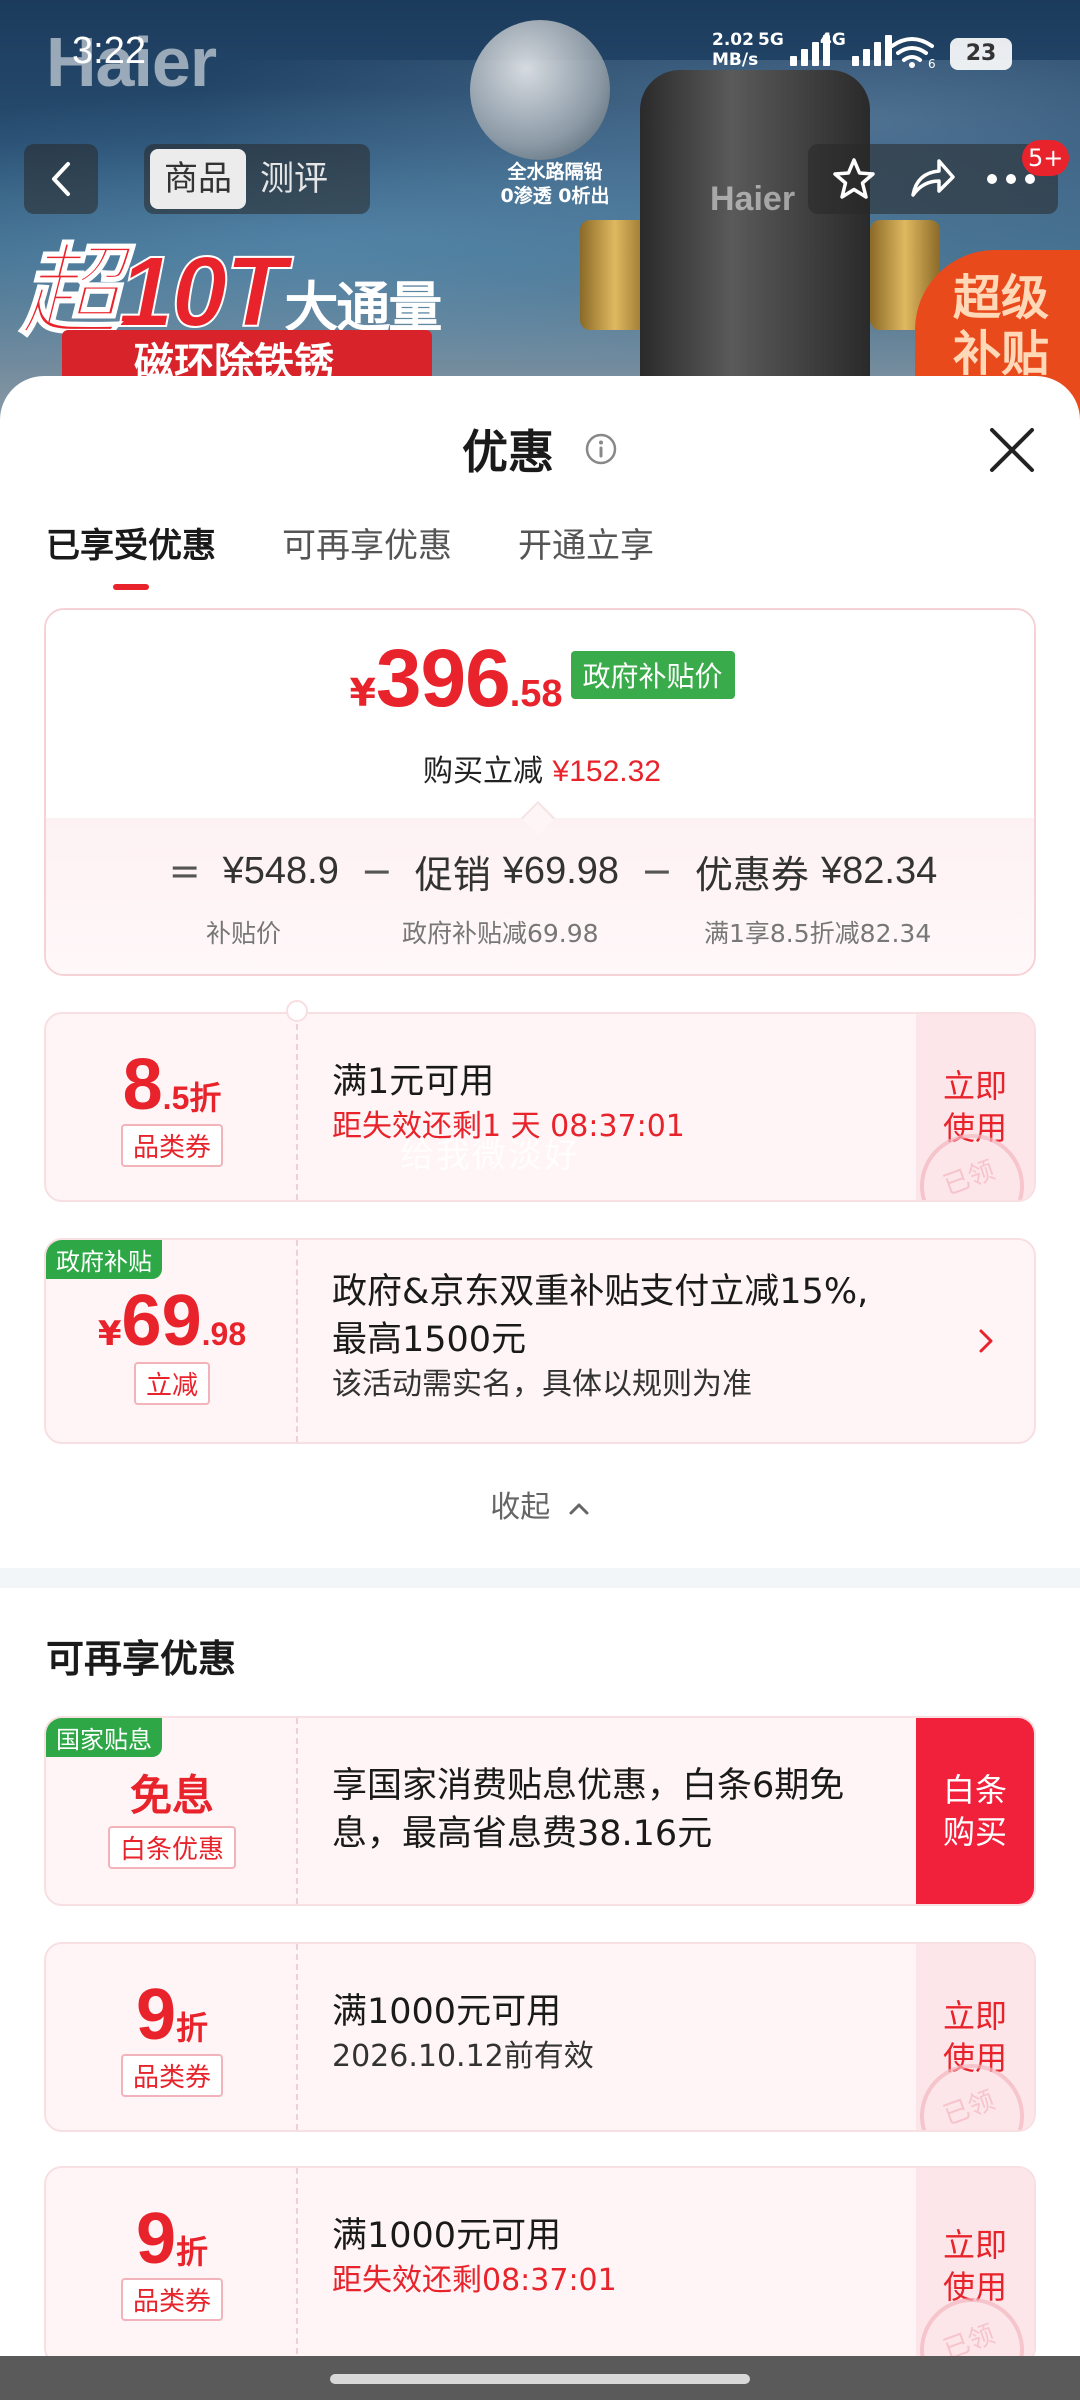  Describe the element at coordinates (600, 1337) in the screenshot. I see `subsidy-details: 政府&京东双重补贴支付立减15%, 最高1500元 该活动需实名，具体以规则为准` at that location.